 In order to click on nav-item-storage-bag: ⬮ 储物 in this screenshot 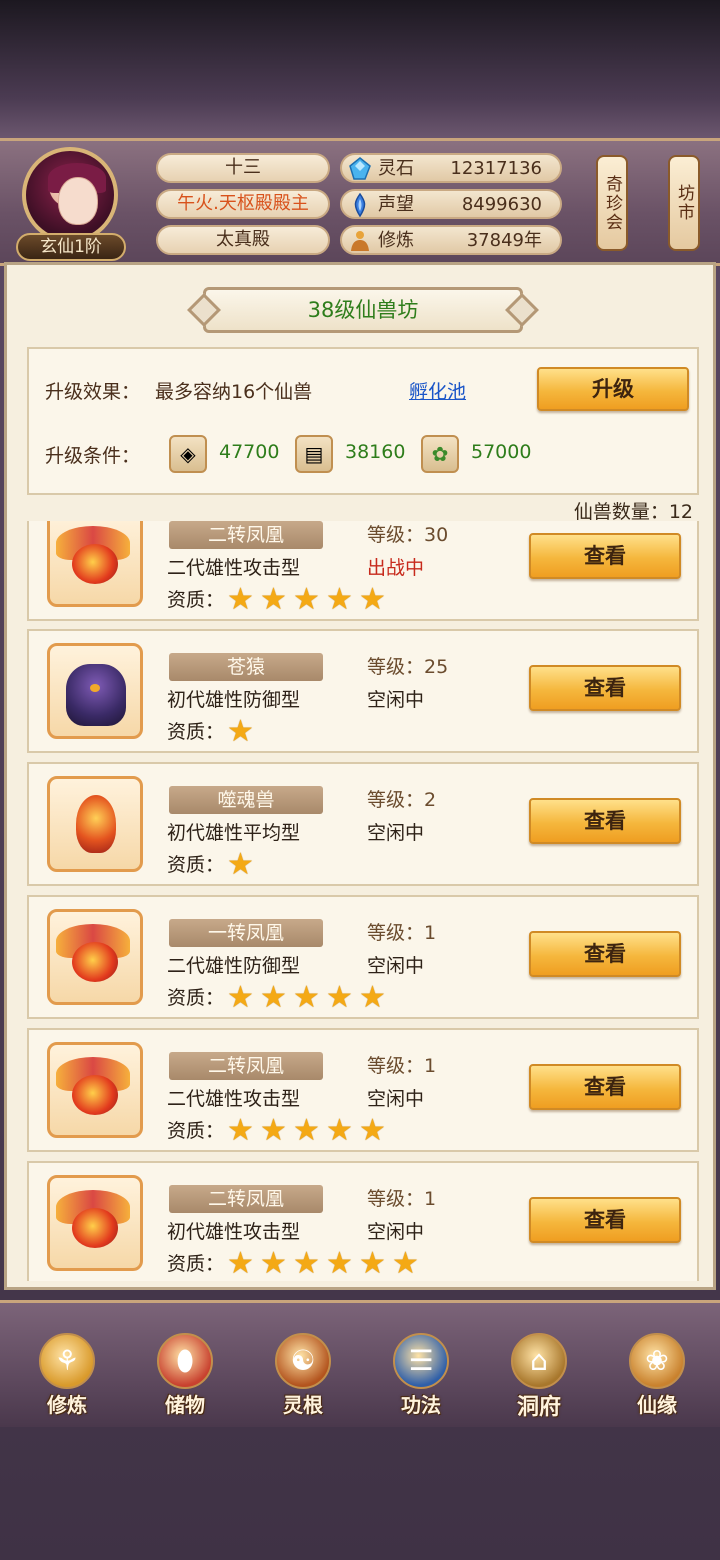, I will do `click(185, 1375)`.